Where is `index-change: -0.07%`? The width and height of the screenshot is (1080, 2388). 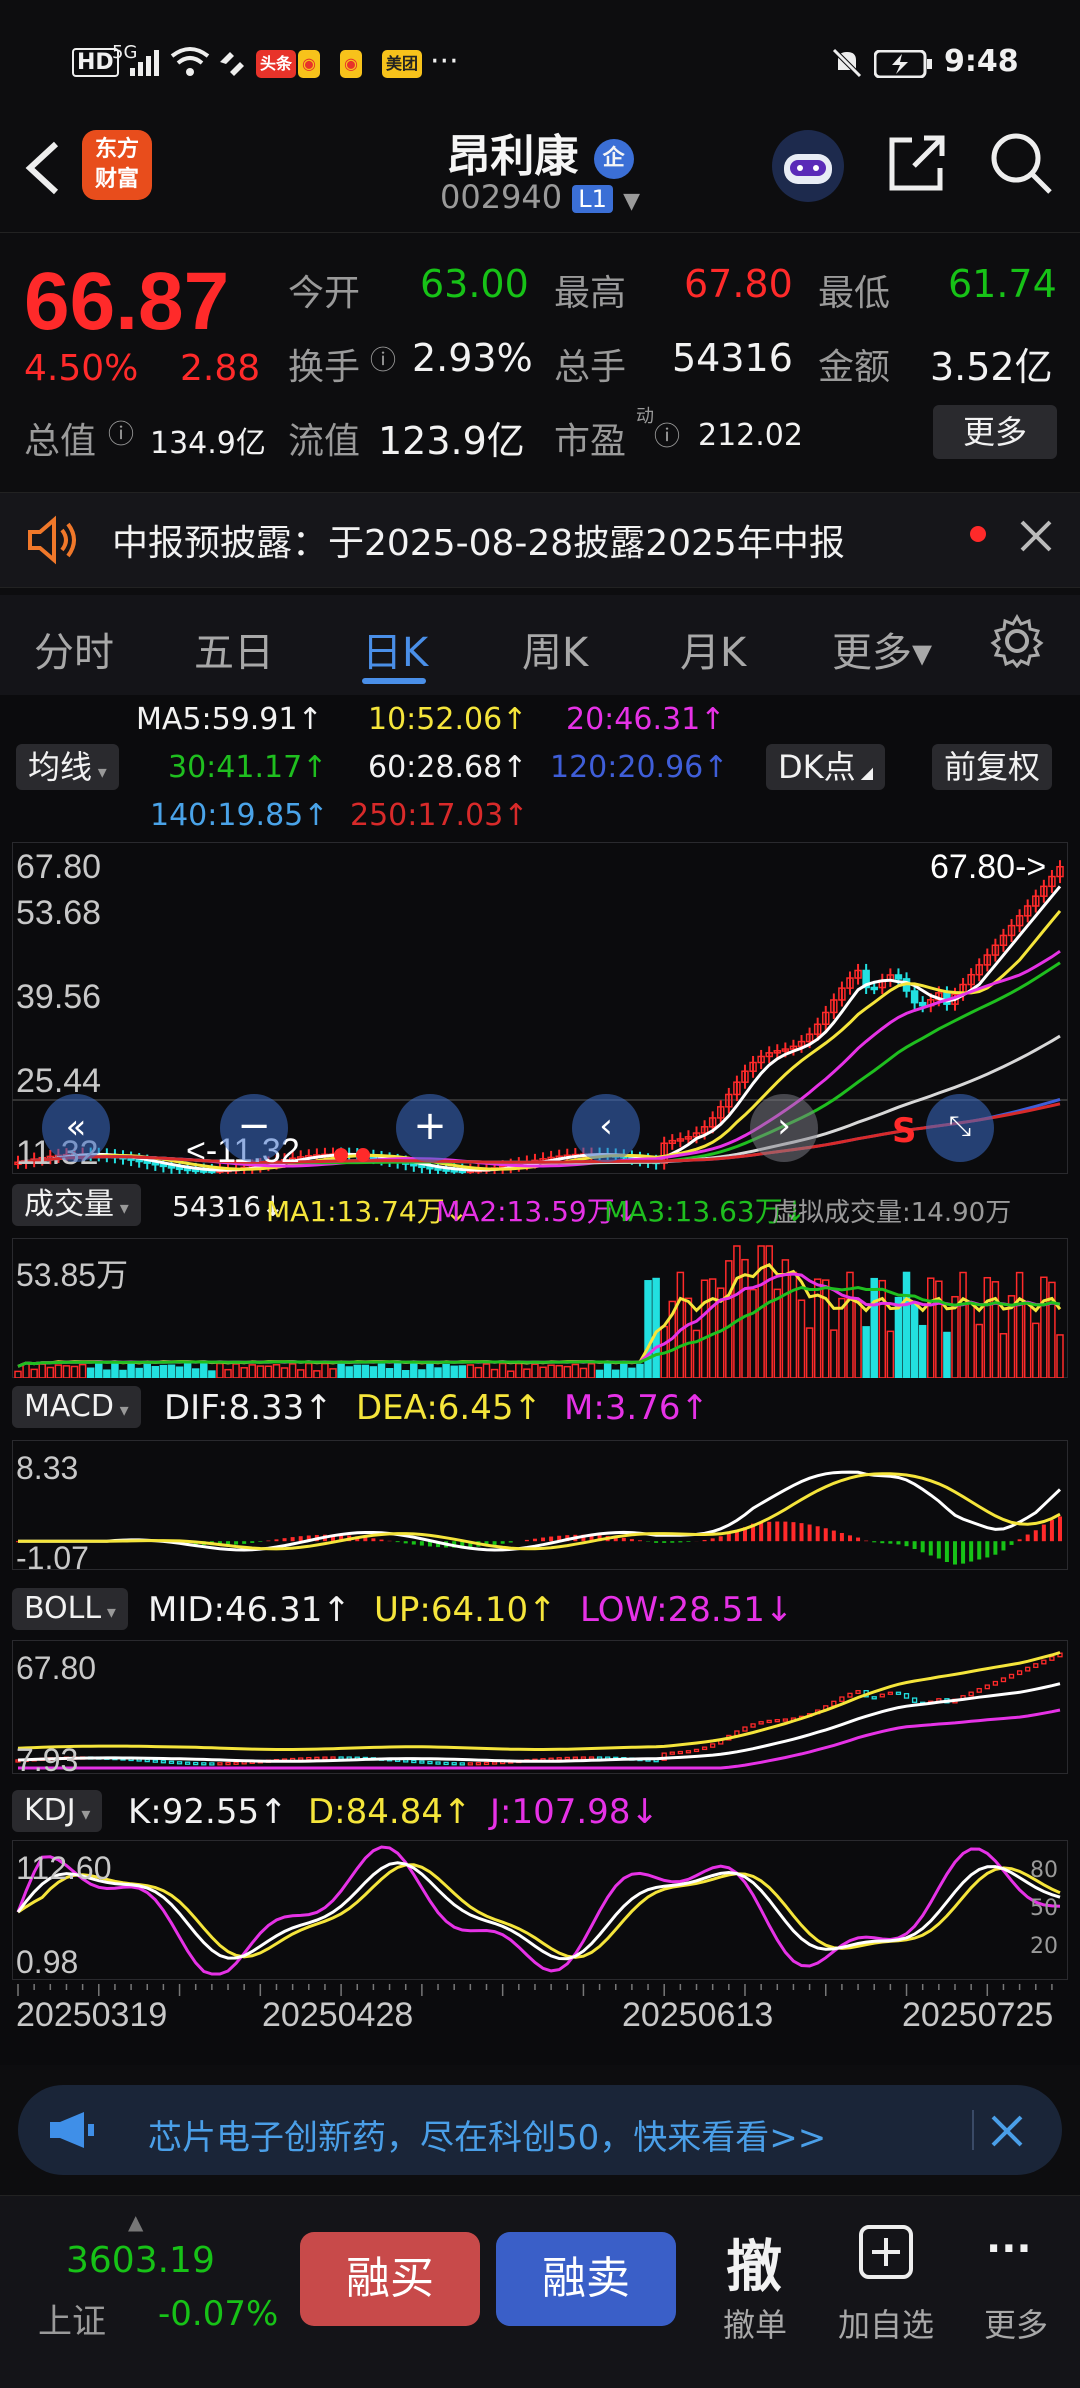 index-change: -0.07% is located at coordinates (218, 2314).